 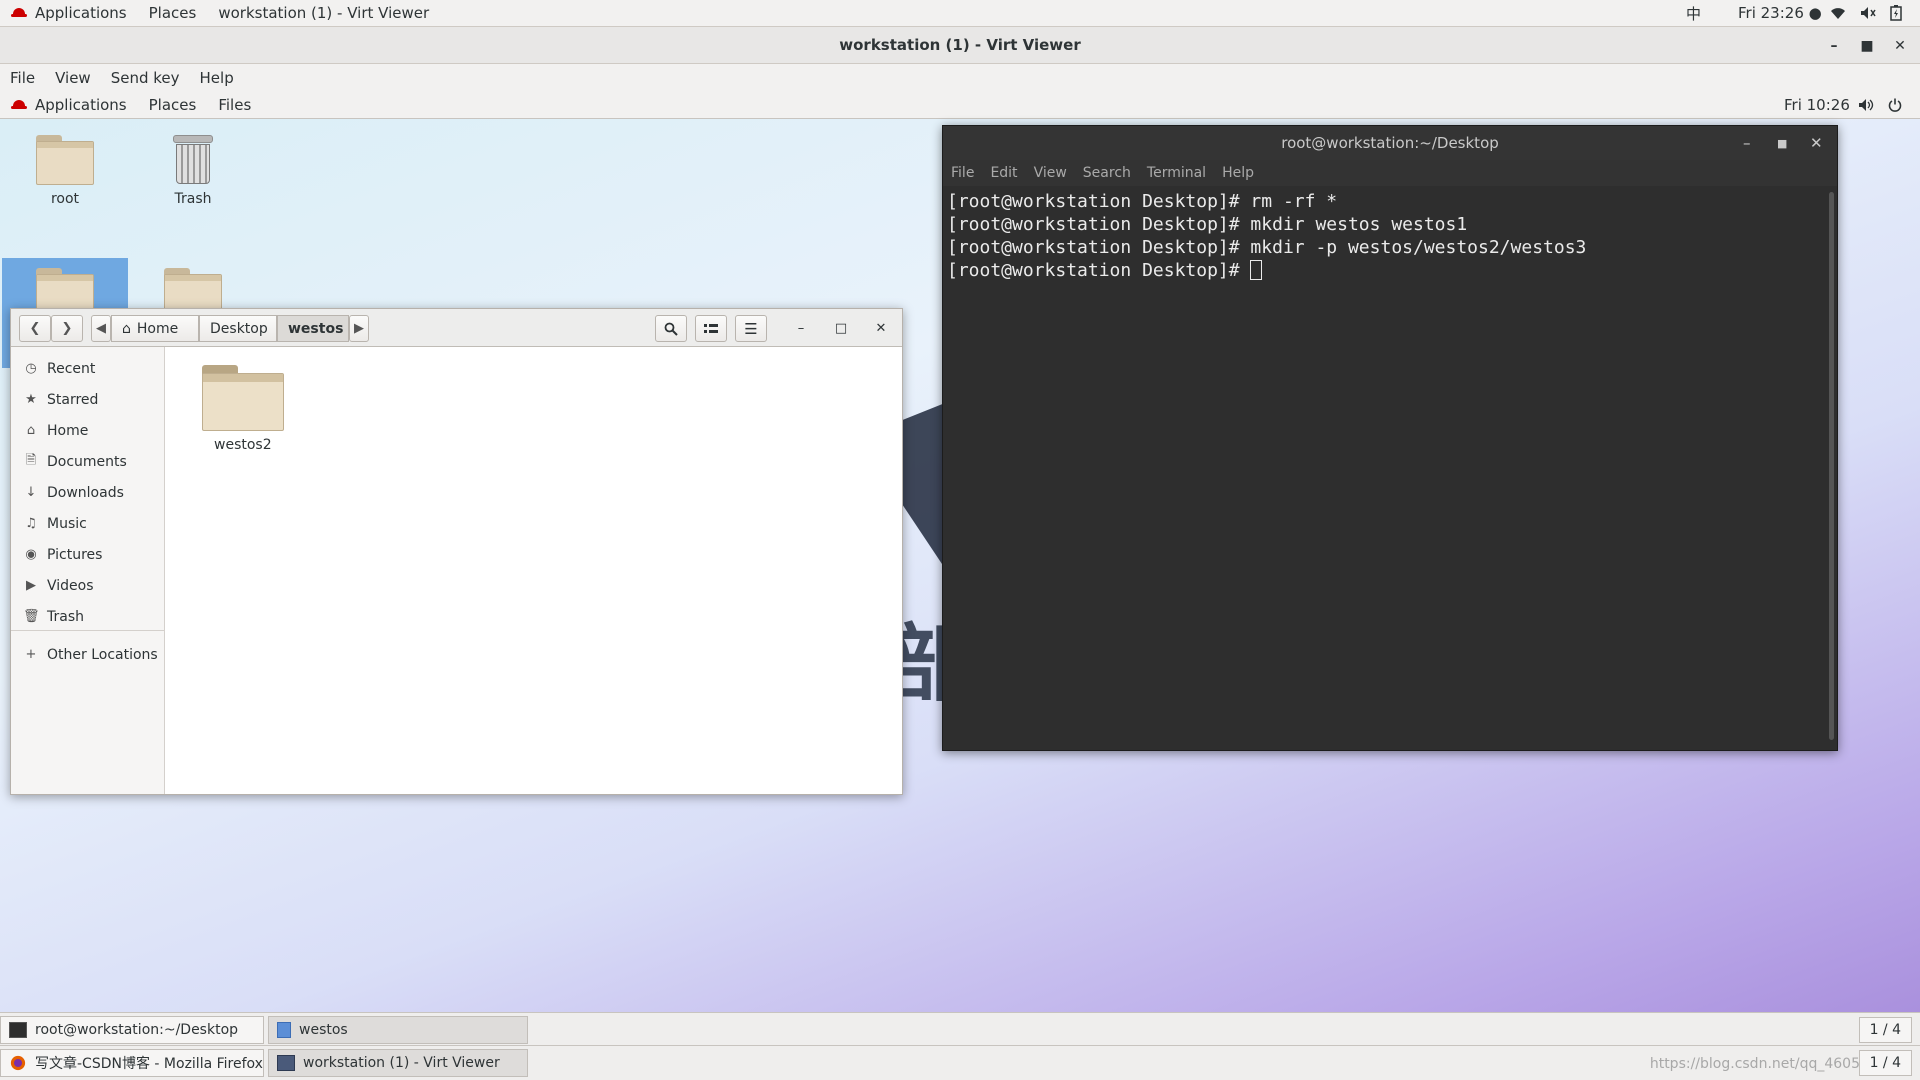 What do you see at coordinates (1107, 173) in the screenshot?
I see `terminal-menu-search: Search` at bounding box center [1107, 173].